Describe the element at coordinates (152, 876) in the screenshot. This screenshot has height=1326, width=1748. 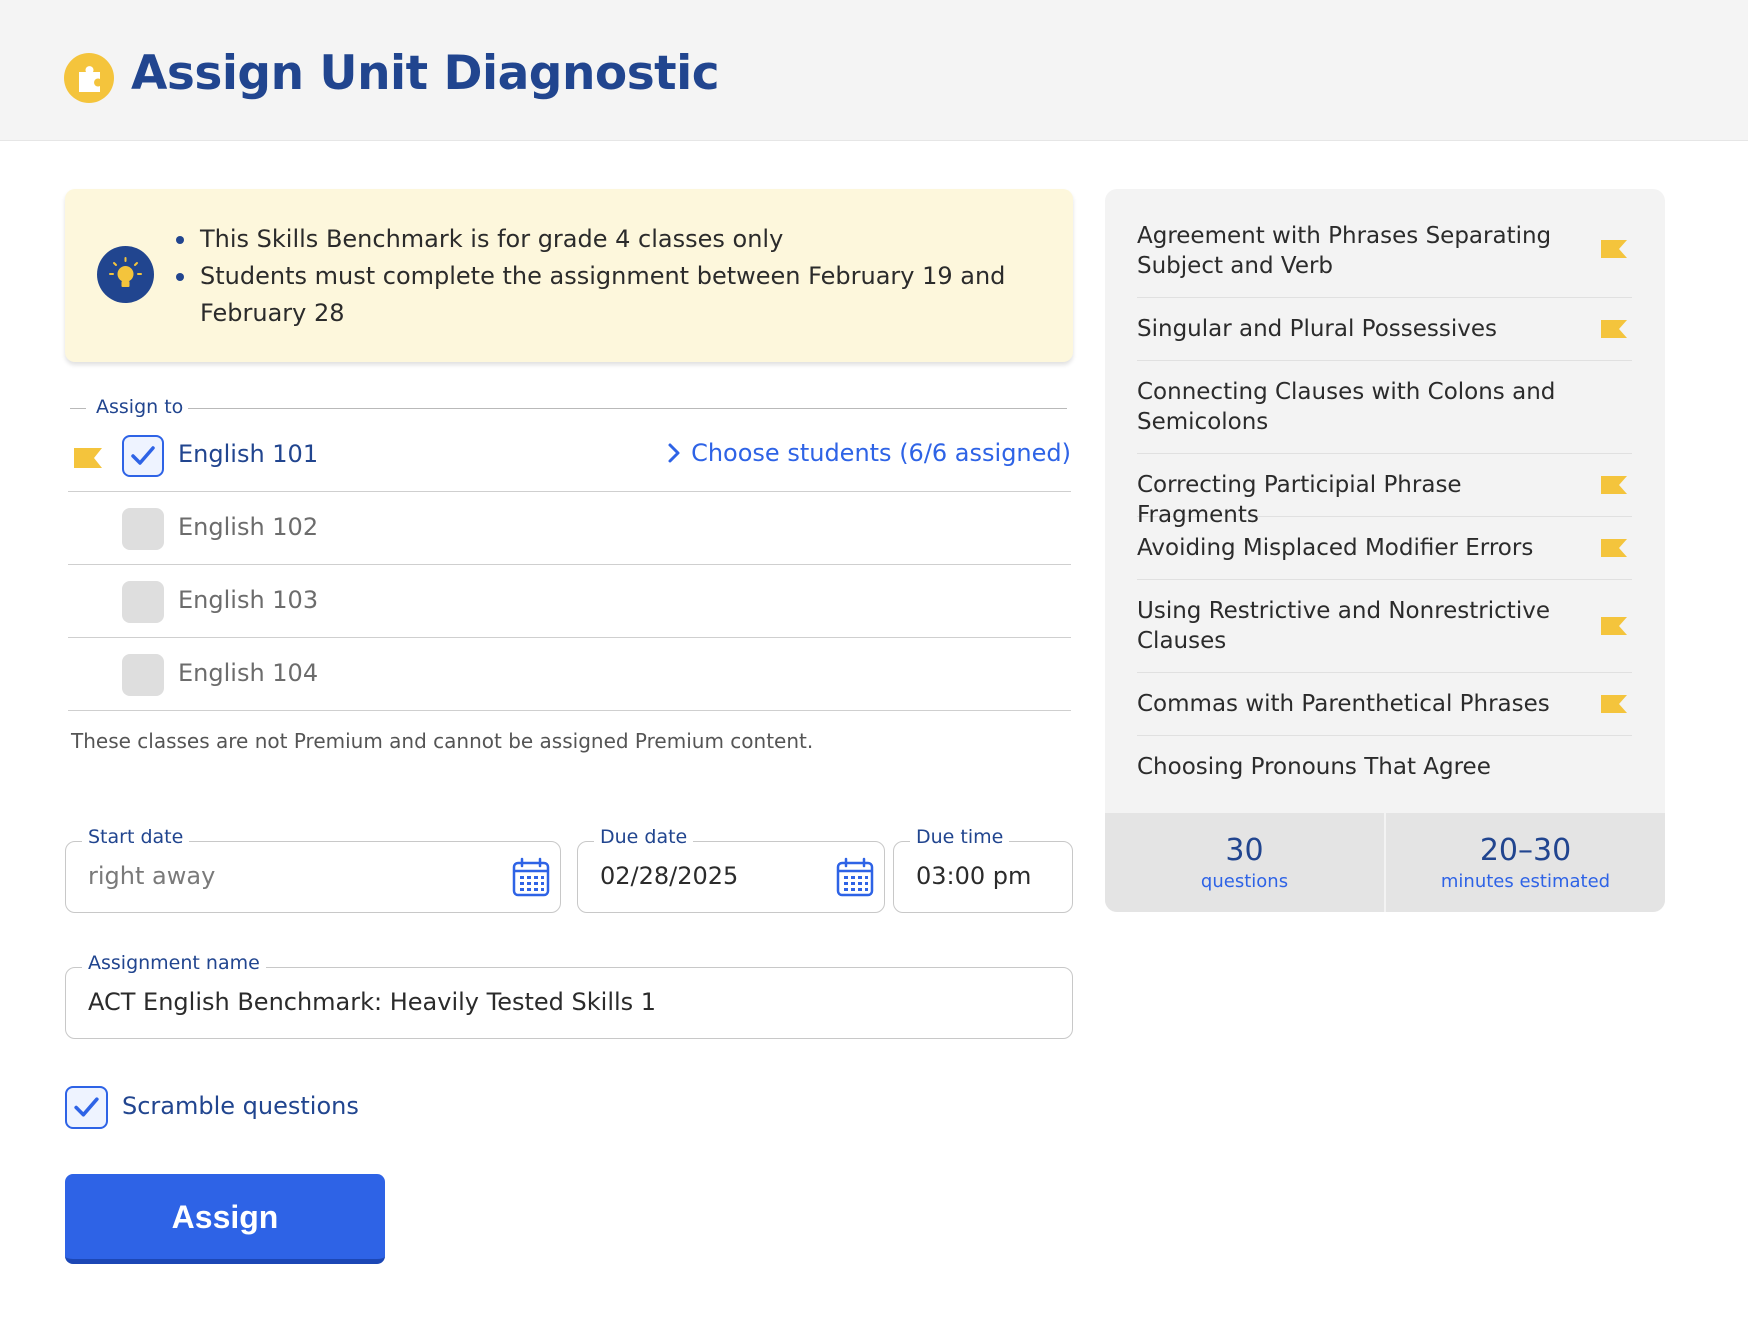
I see `start-date-value: right away` at that location.